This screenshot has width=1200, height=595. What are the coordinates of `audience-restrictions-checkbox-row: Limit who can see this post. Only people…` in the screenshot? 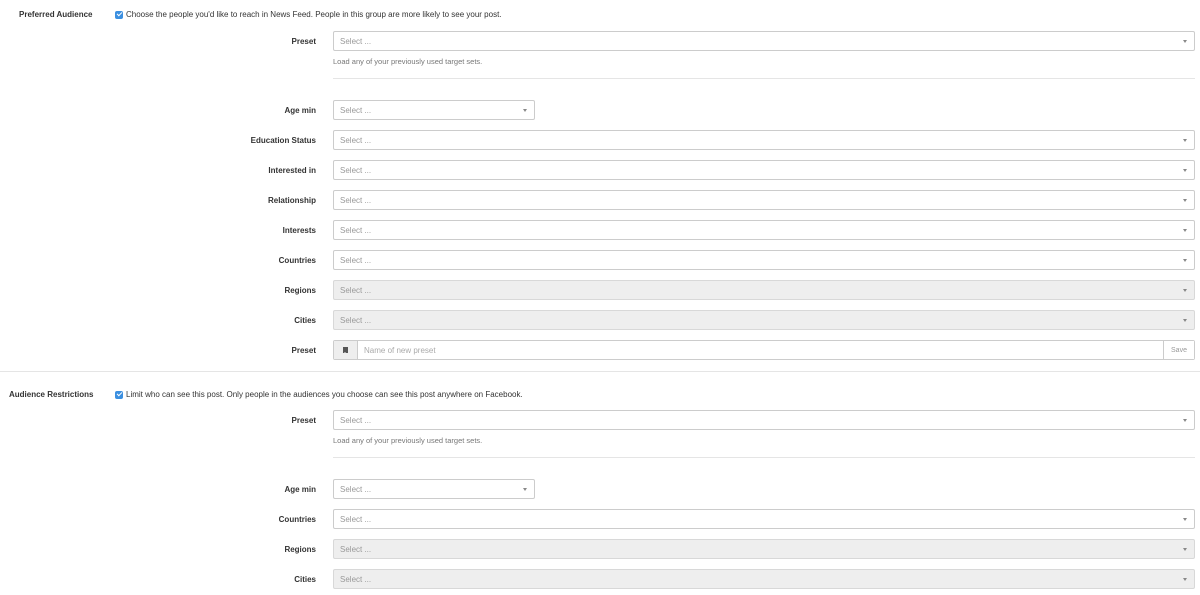 It's located at (319, 394).